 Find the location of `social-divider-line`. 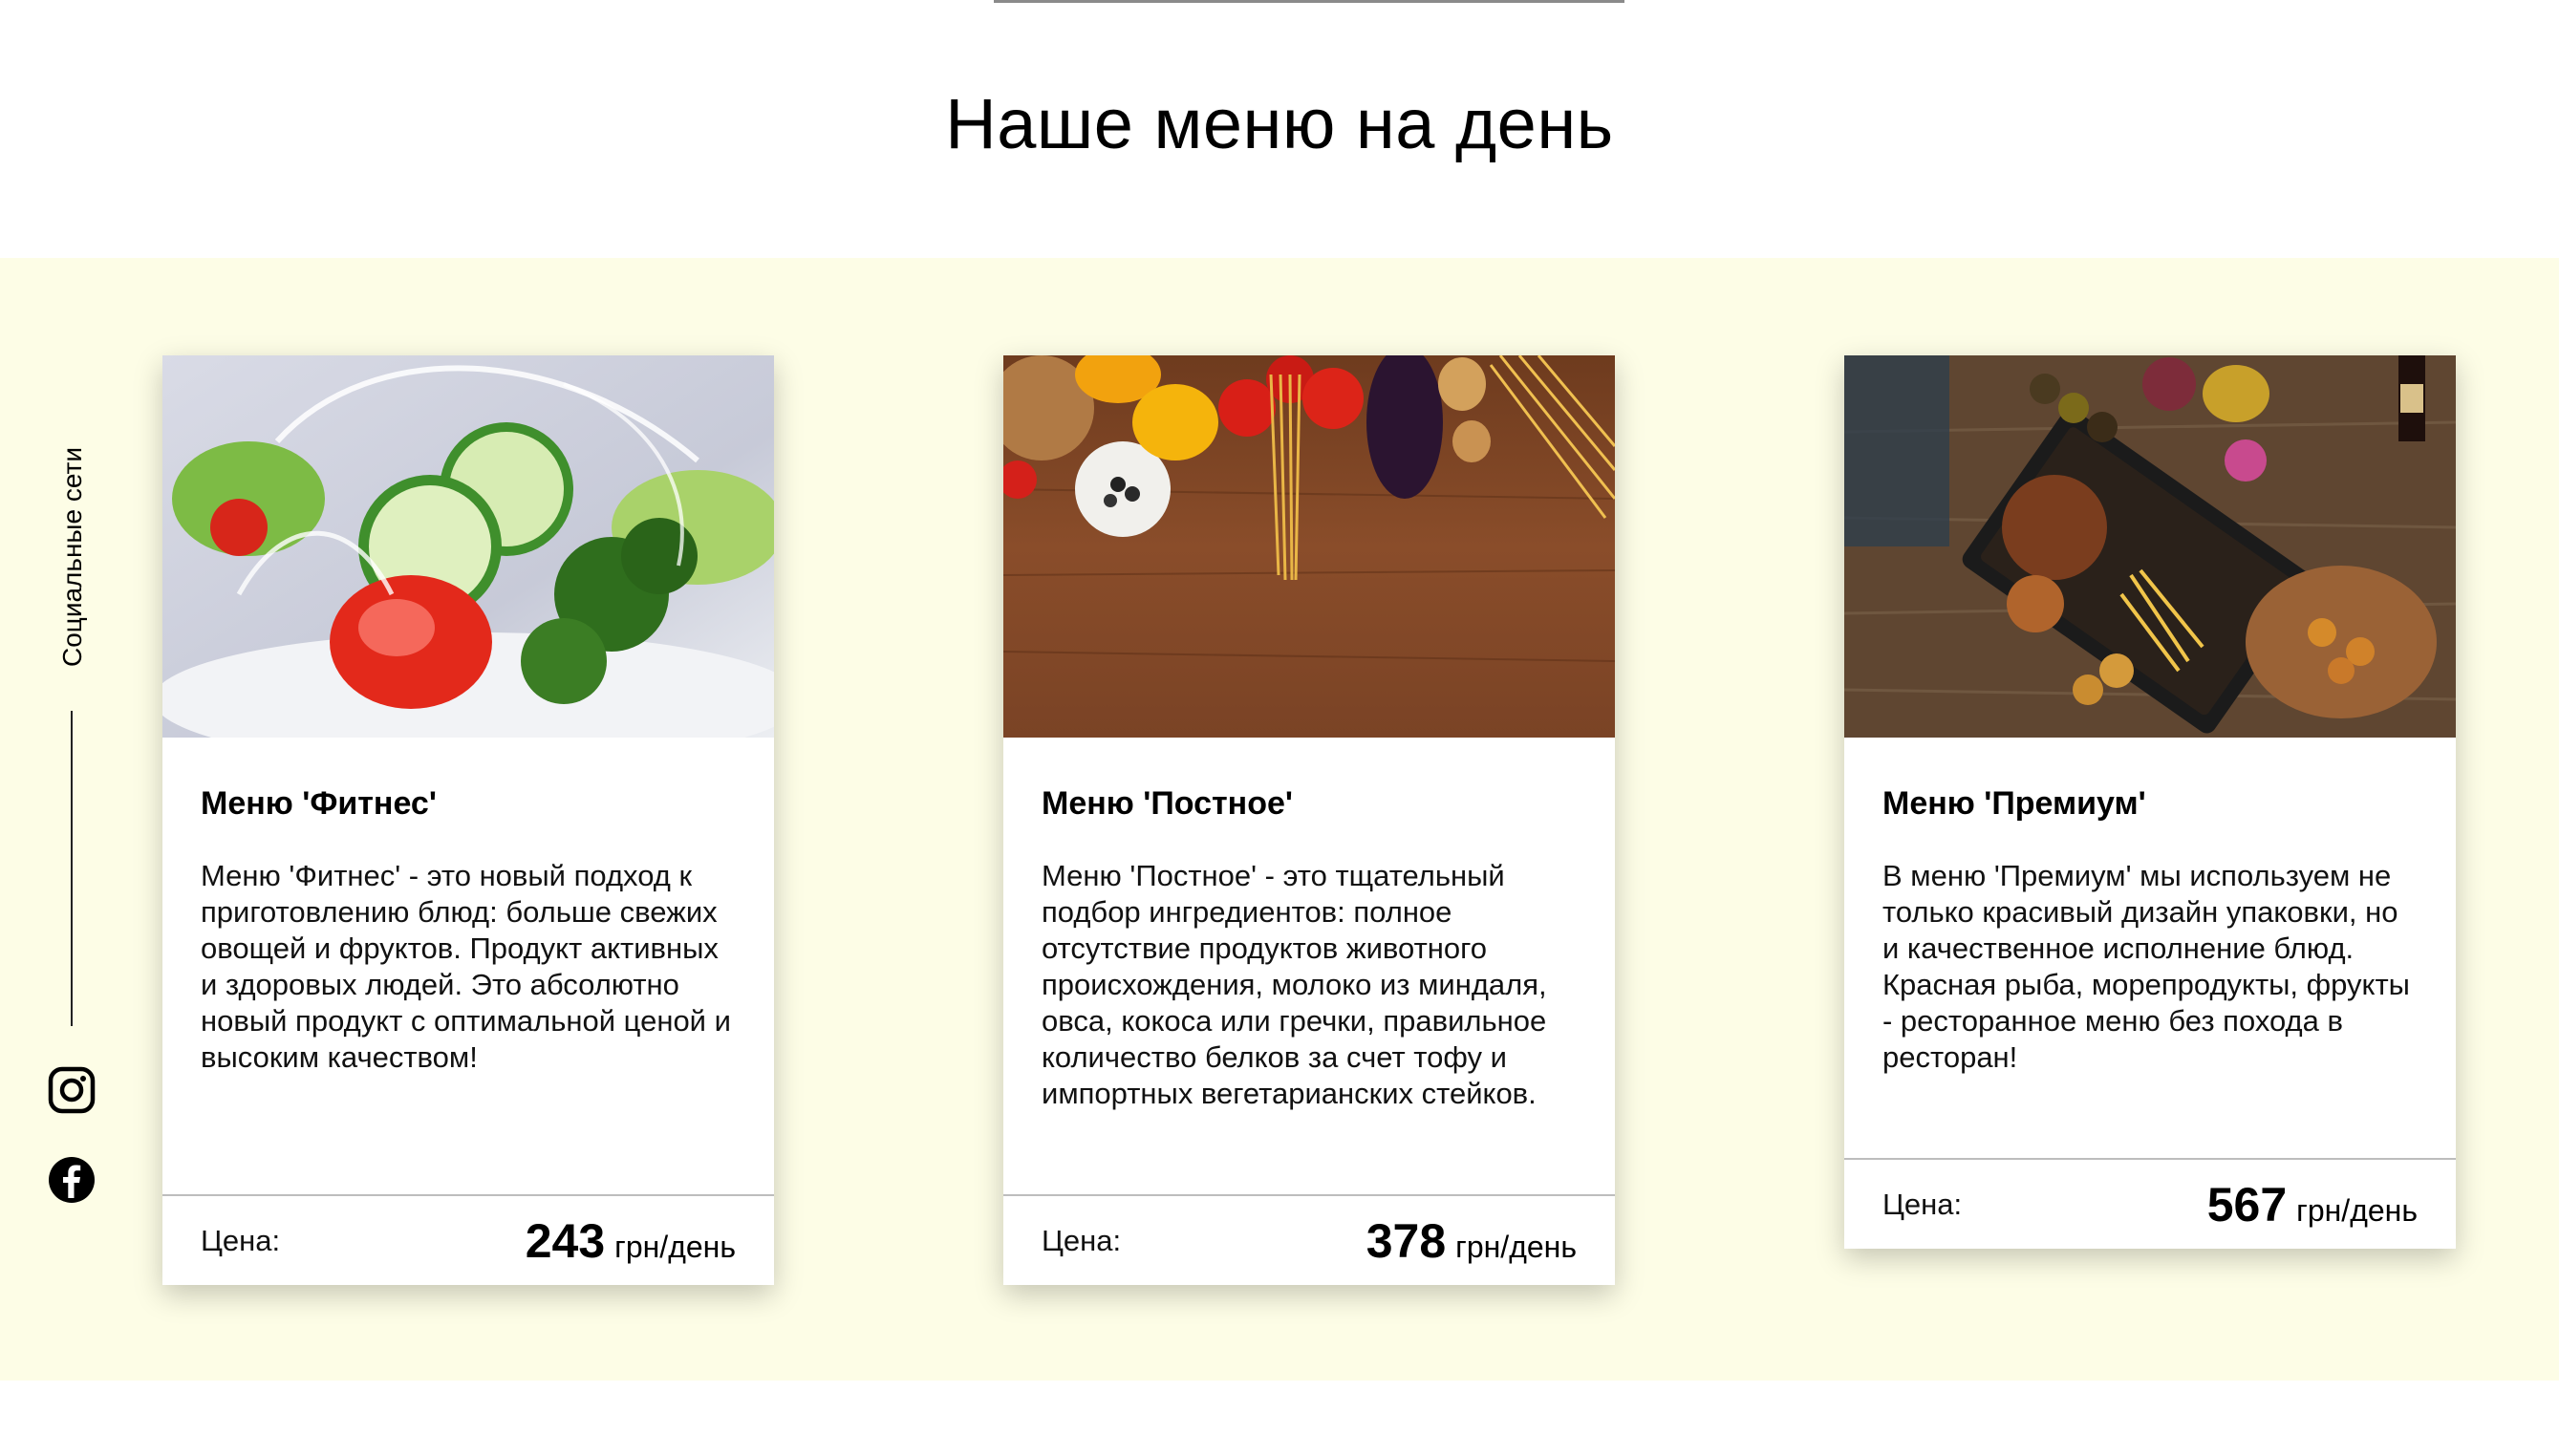

social-divider-line is located at coordinates (72, 868).